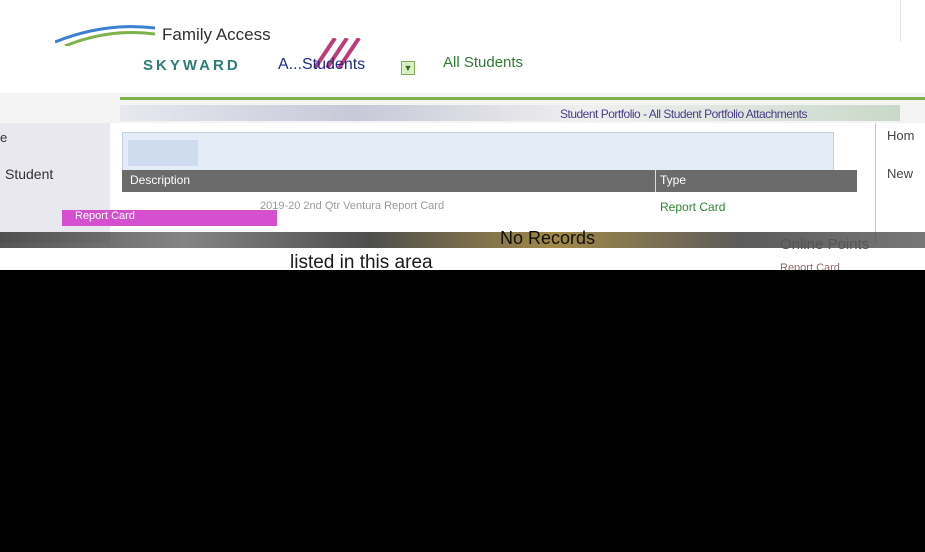  Describe the element at coordinates (548, 238) in the screenshot. I see `no-records-message: No Records` at that location.